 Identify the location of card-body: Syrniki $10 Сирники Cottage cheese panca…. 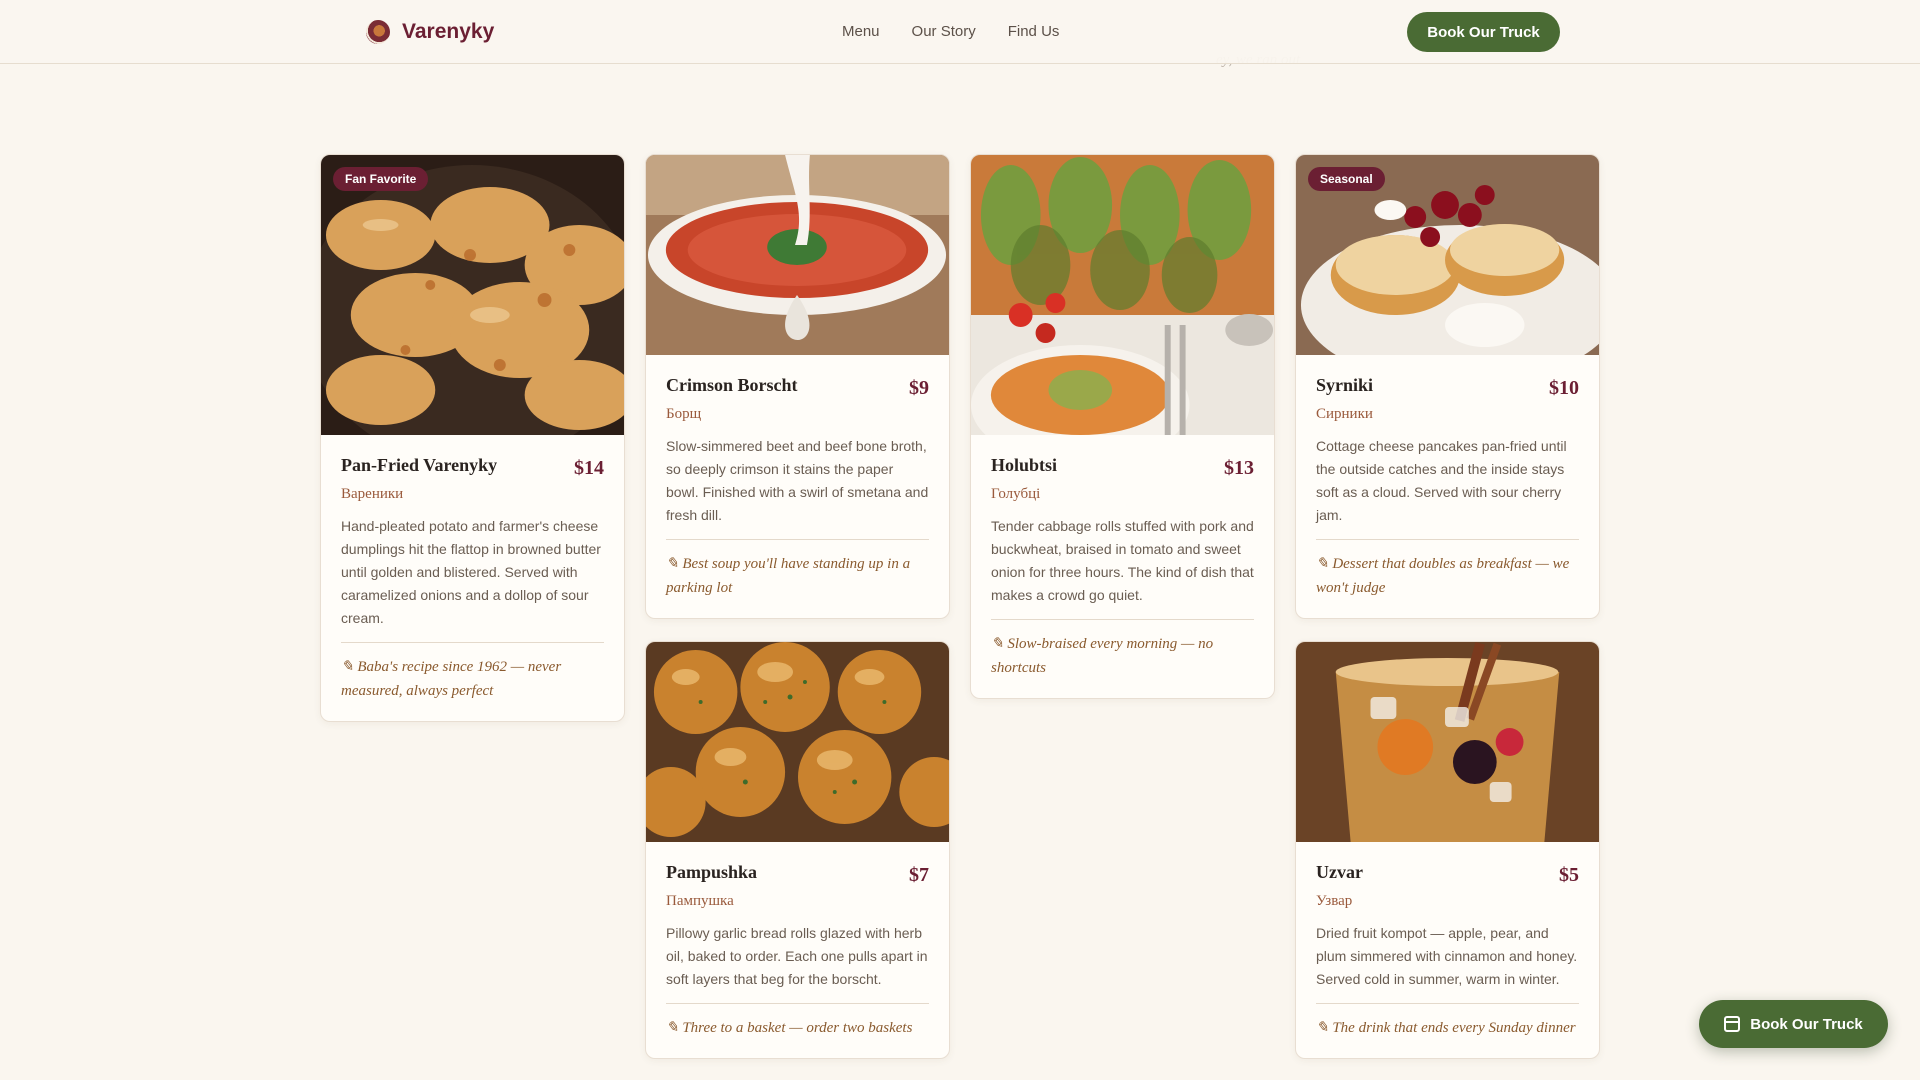
(1447, 486).